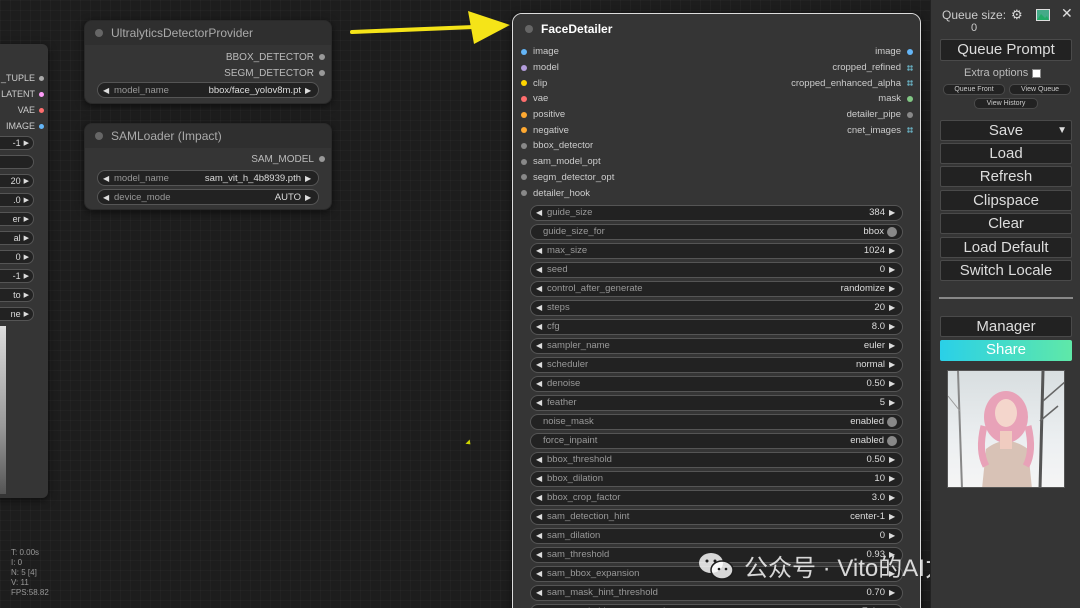 The height and width of the screenshot is (608, 1080). What do you see at coordinates (716, 535) in the screenshot?
I see `widget-sam-dilation: ◀ sam_dilation 0 ▶` at bounding box center [716, 535].